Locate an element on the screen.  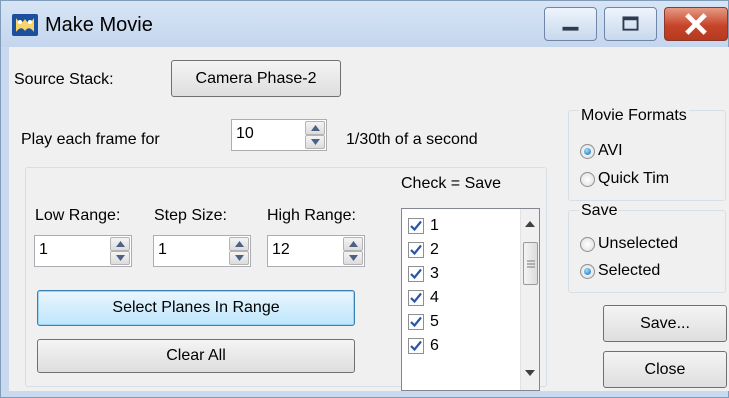
scroll-thumb is located at coordinates (530, 263).